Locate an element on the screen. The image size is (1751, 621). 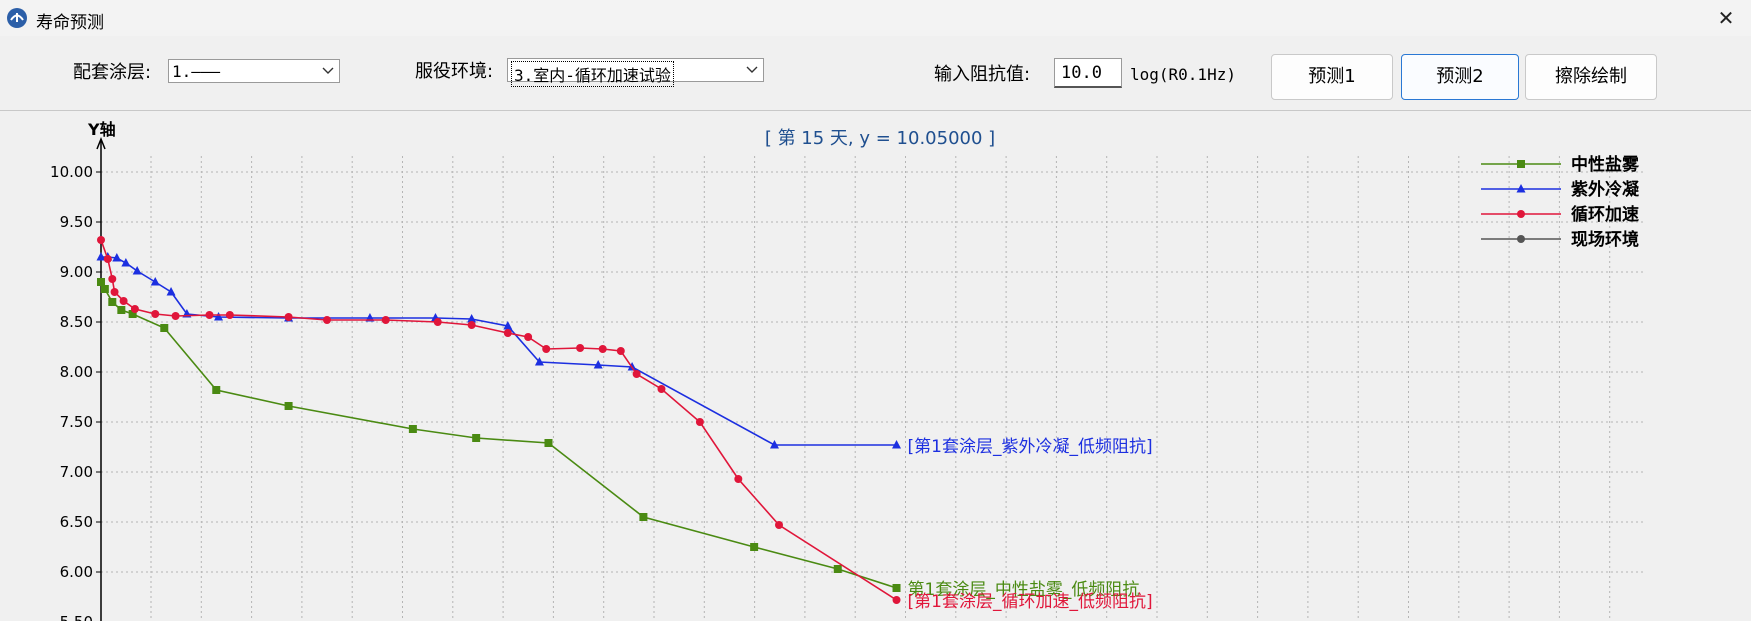
coating-label: 配套涂层: is located at coordinates (112, 72).